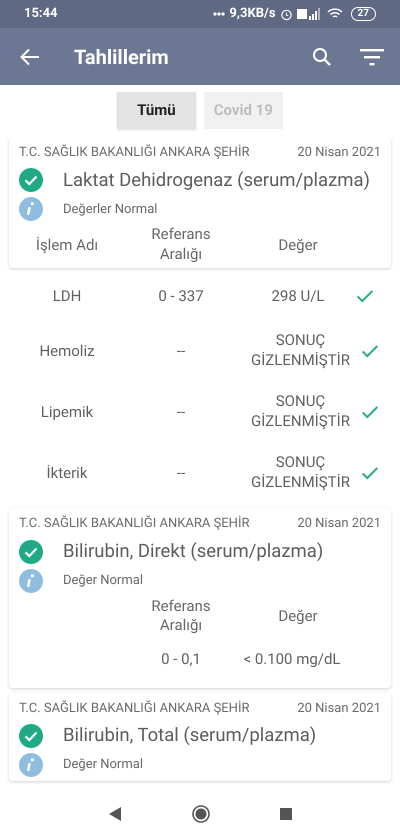  What do you see at coordinates (216, 180) in the screenshot?
I see `test-title: Laktat Dehidrogenaz (serum/plazma)` at bounding box center [216, 180].